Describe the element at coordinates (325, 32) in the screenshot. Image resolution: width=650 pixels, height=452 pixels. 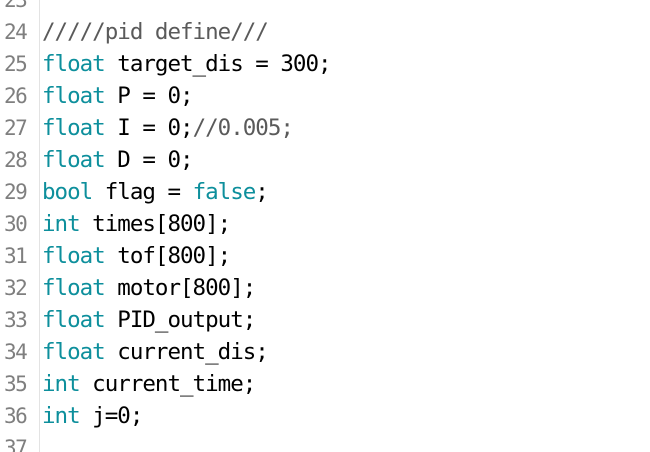
I see `code-line: 24 /////pid define///` at that location.